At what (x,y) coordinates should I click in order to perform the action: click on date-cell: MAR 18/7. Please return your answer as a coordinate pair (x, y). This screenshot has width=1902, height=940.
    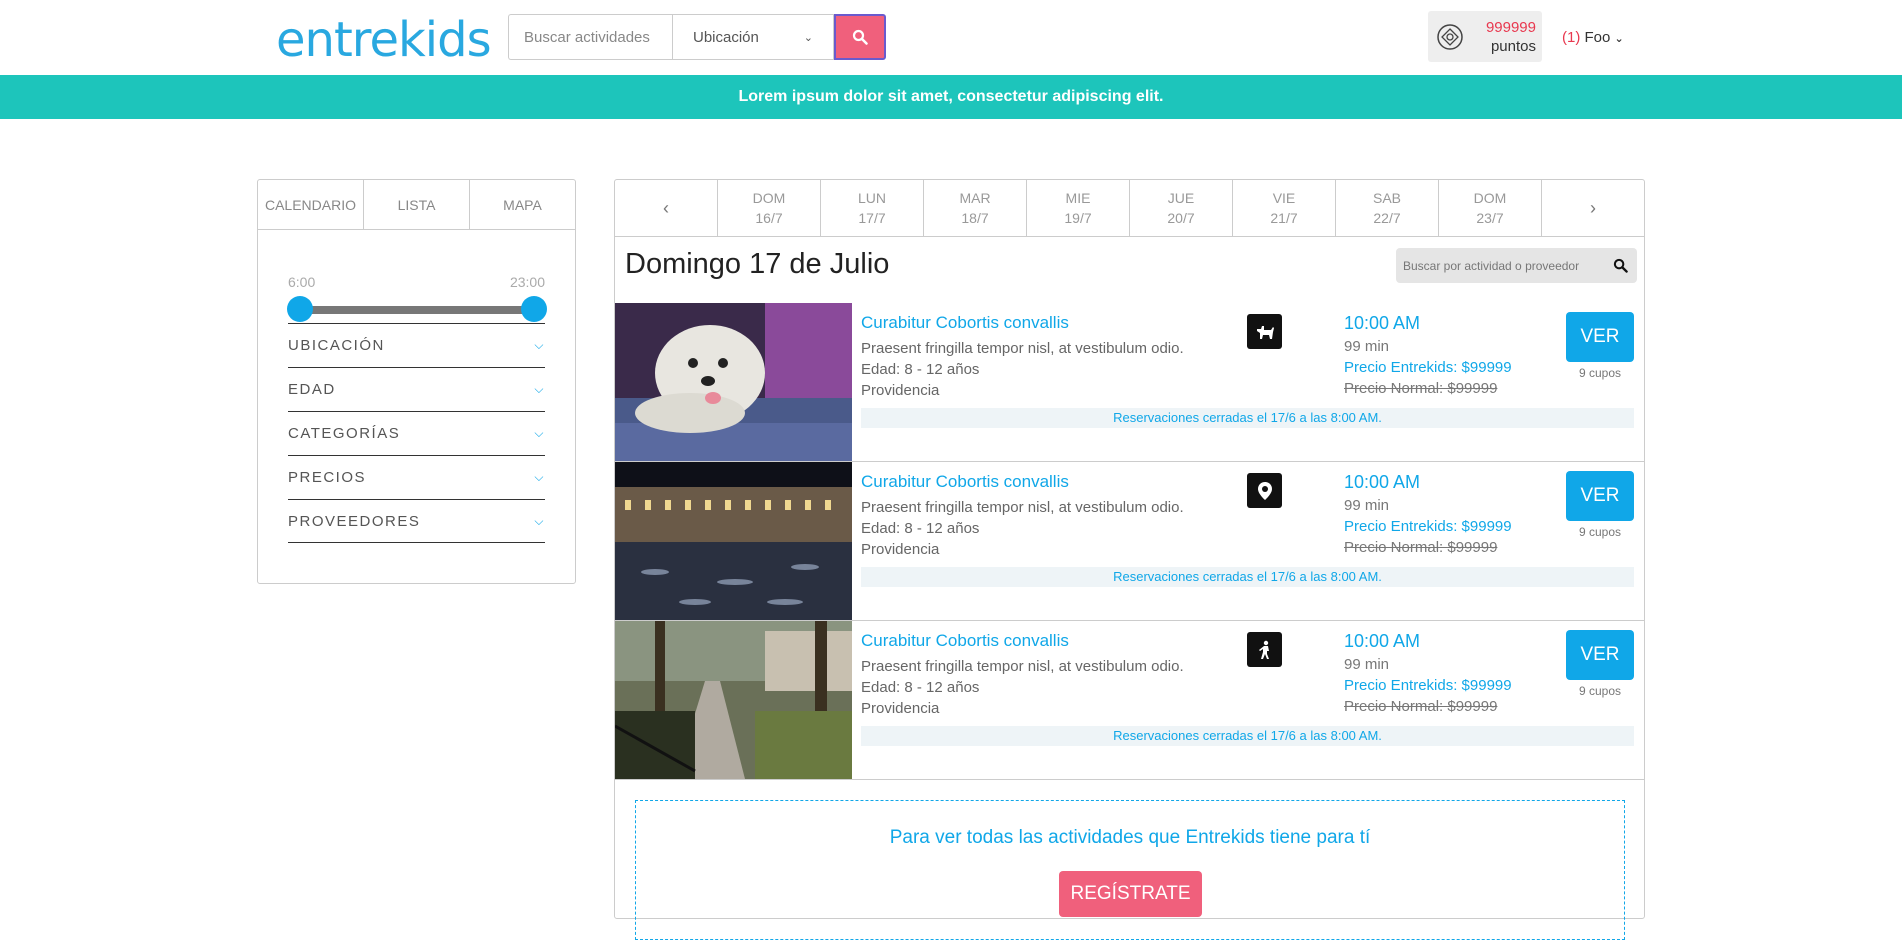
    Looking at the image, I should click on (975, 208).